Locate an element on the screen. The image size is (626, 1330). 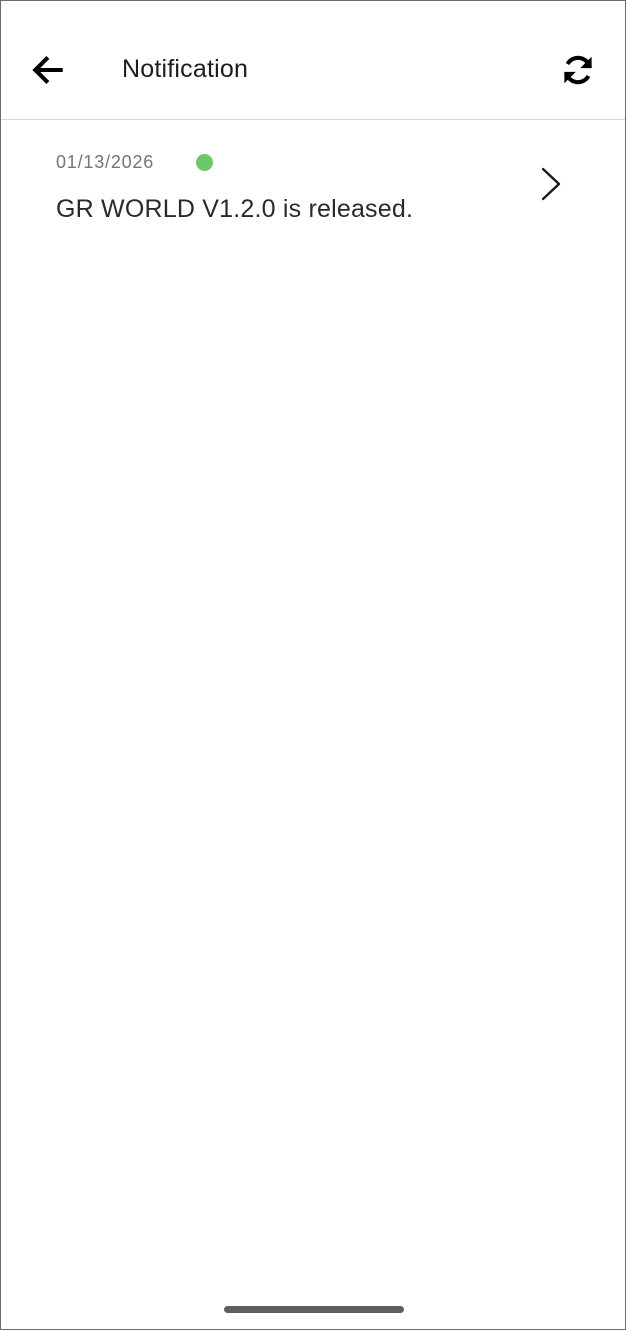
home-indicator is located at coordinates (314, 1309).